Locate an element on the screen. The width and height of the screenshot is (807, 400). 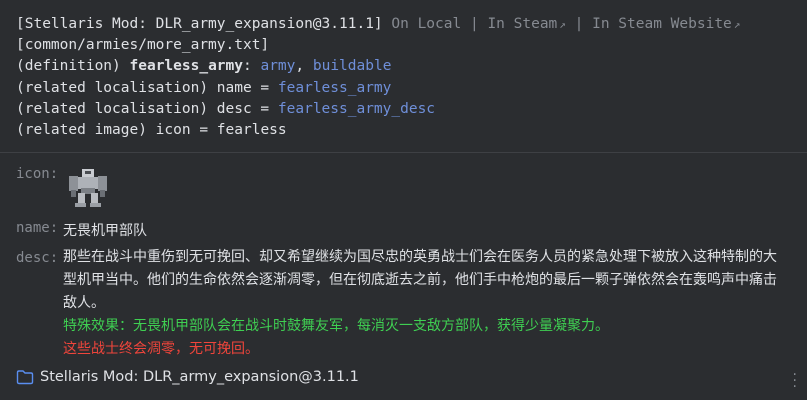
file-path: [common/armies/more_army.txt] is located at coordinates (411, 45).